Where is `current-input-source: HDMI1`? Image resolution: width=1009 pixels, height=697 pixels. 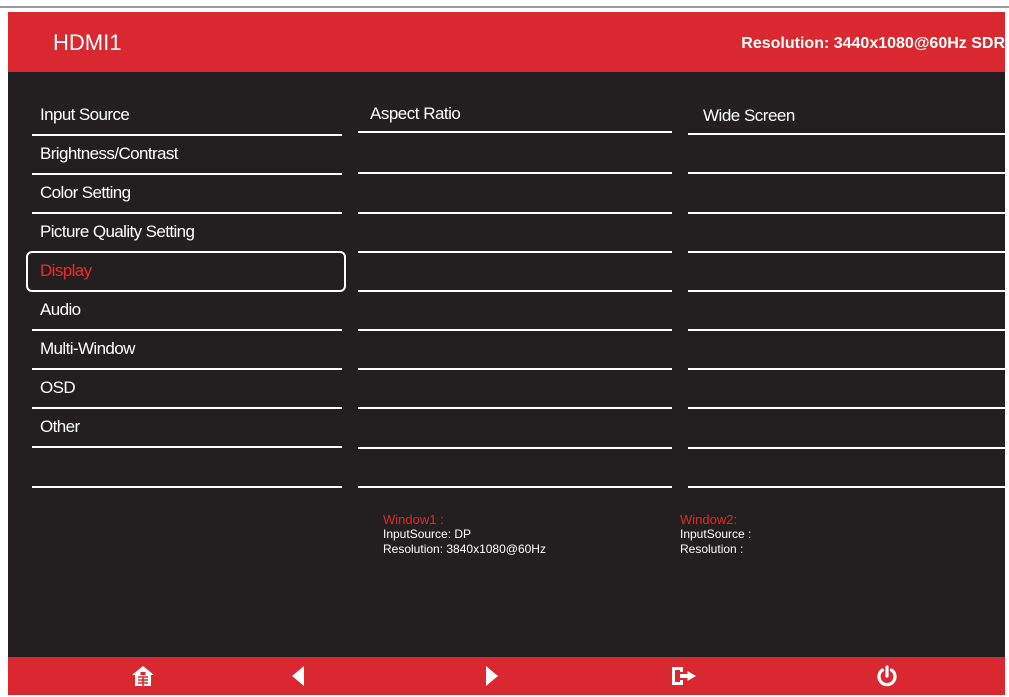 current-input-source: HDMI1 is located at coordinates (87, 42).